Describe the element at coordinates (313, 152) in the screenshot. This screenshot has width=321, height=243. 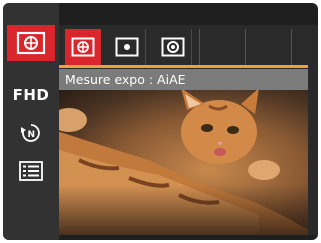
I see `right-edge-panel` at that location.